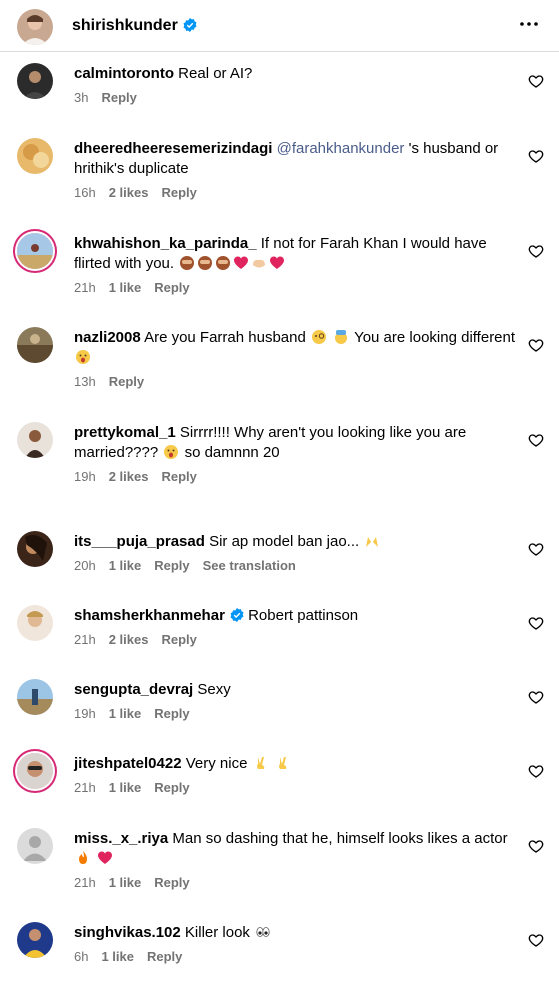 Image resolution: width=559 pixels, height=983 pixels. Describe the element at coordinates (83, 857) in the screenshot. I see `fire-icon` at that location.